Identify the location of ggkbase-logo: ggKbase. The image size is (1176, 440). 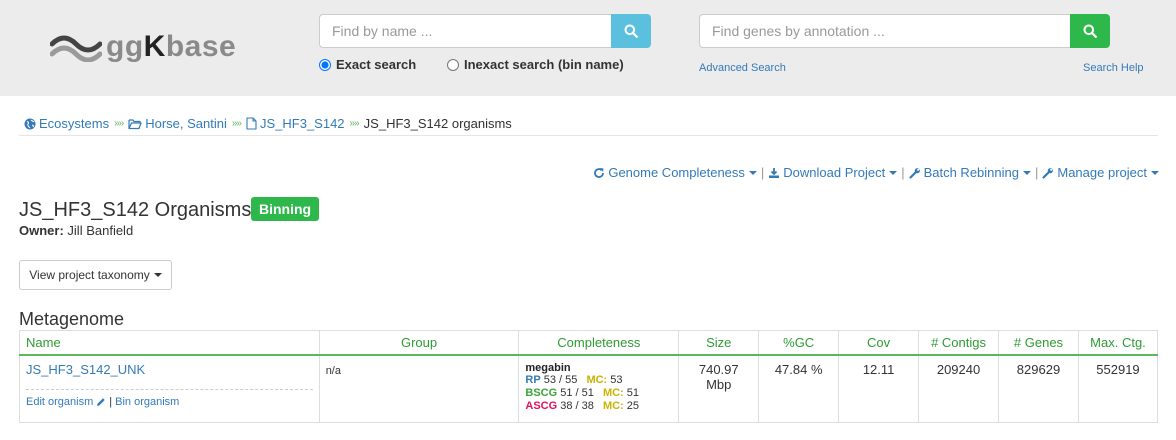
(150, 48).